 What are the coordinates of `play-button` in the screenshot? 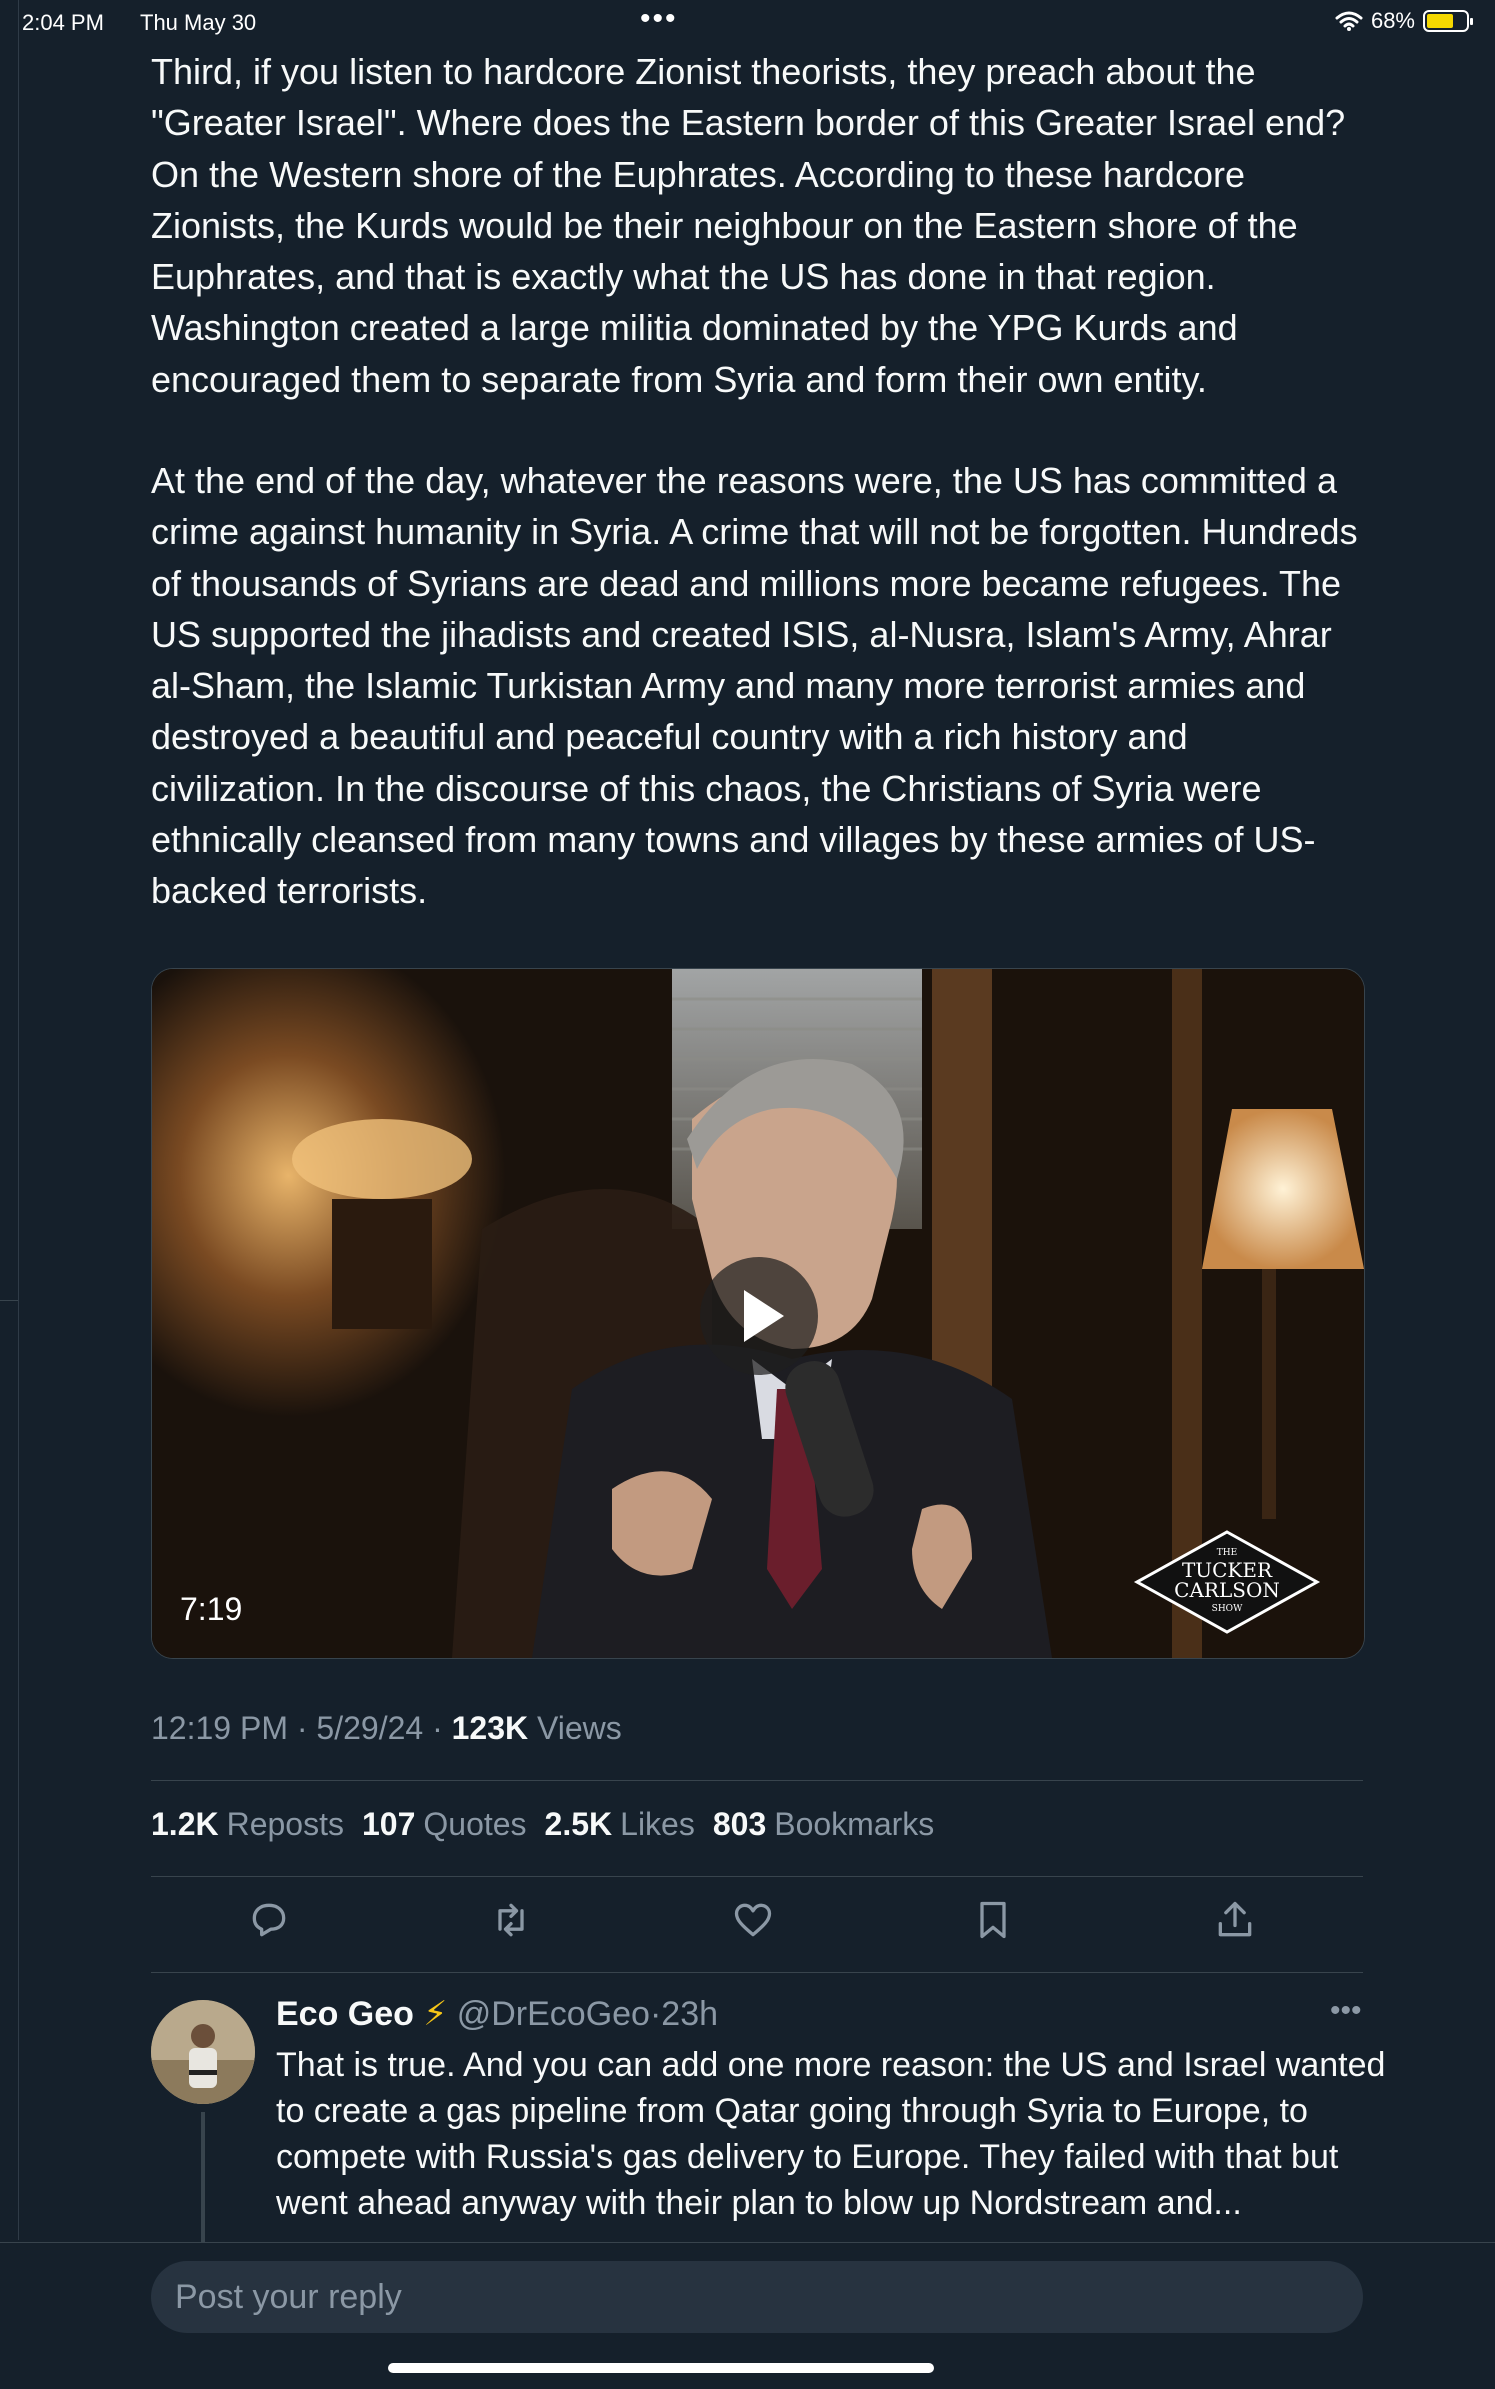 It's located at (759, 1316).